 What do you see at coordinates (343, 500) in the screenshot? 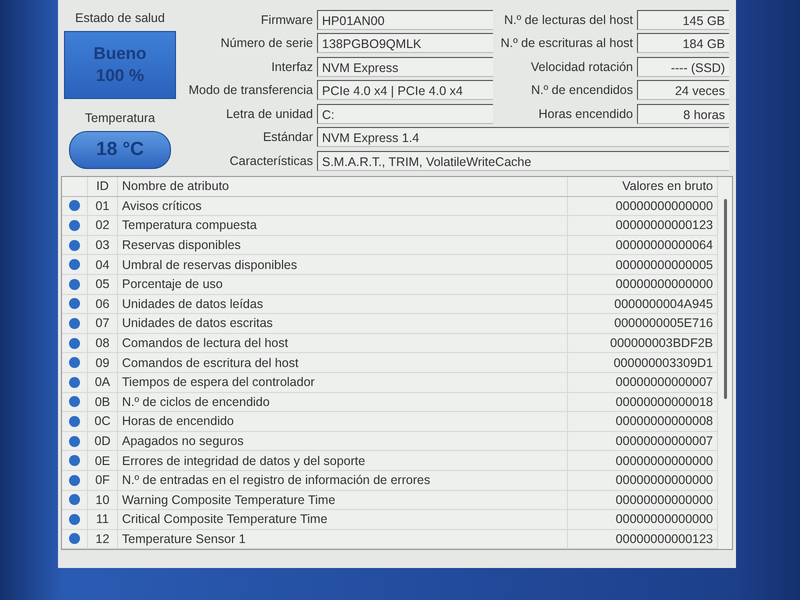
I see `table-cell: Warning Composite Temperature Time` at bounding box center [343, 500].